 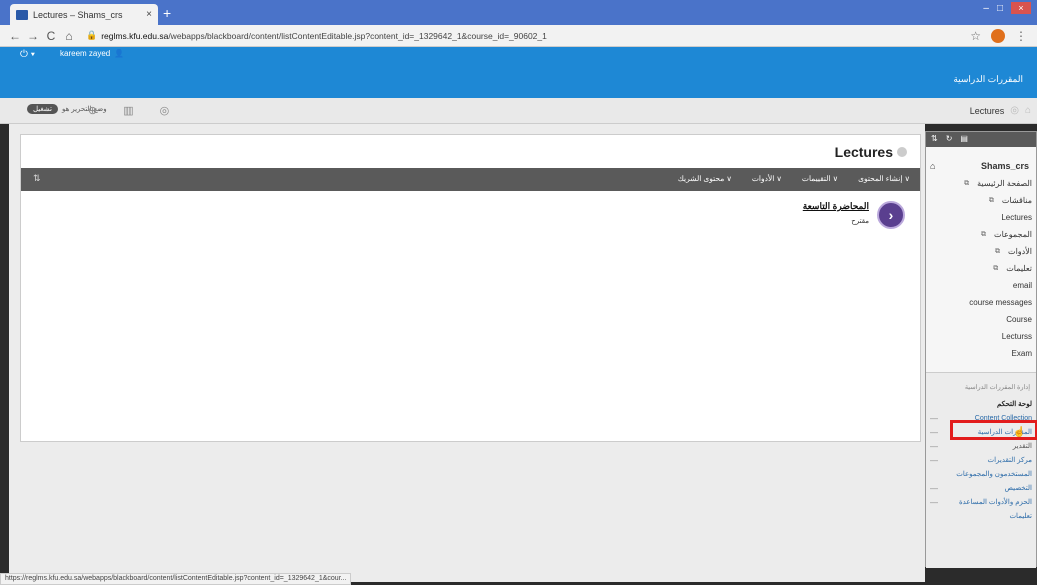 What do you see at coordinates (42, 109) in the screenshot?
I see `edit-mode-toggle: تشغيل` at bounding box center [42, 109].